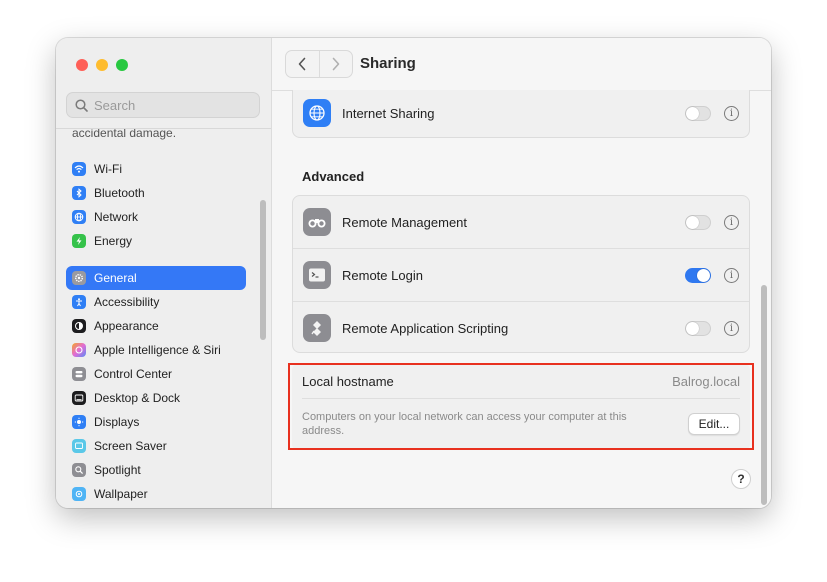 The width and height of the screenshot is (827, 582). I want to click on sidebar-item-label: Control Center, so click(133, 374).